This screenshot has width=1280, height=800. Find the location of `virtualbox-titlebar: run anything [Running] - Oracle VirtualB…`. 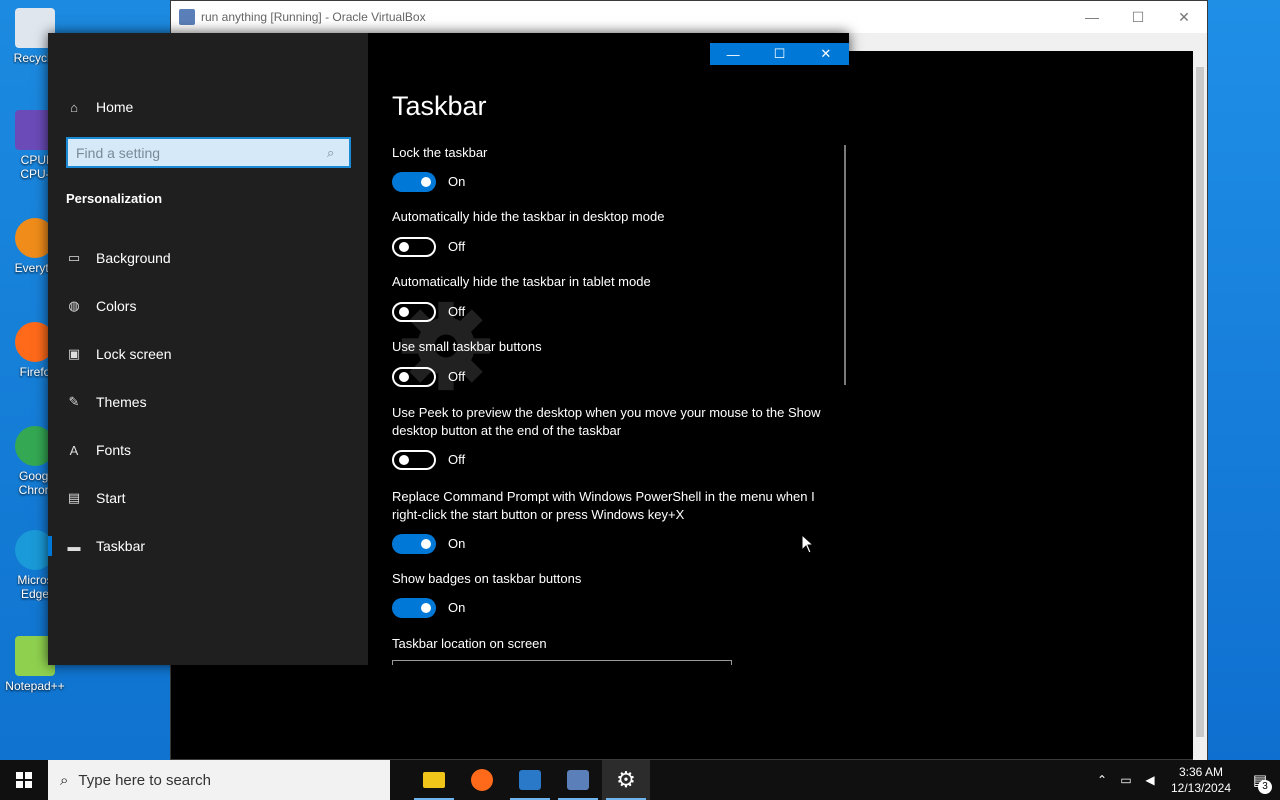

virtualbox-titlebar: run anything [Running] - Oracle VirtualB… is located at coordinates (689, 17).